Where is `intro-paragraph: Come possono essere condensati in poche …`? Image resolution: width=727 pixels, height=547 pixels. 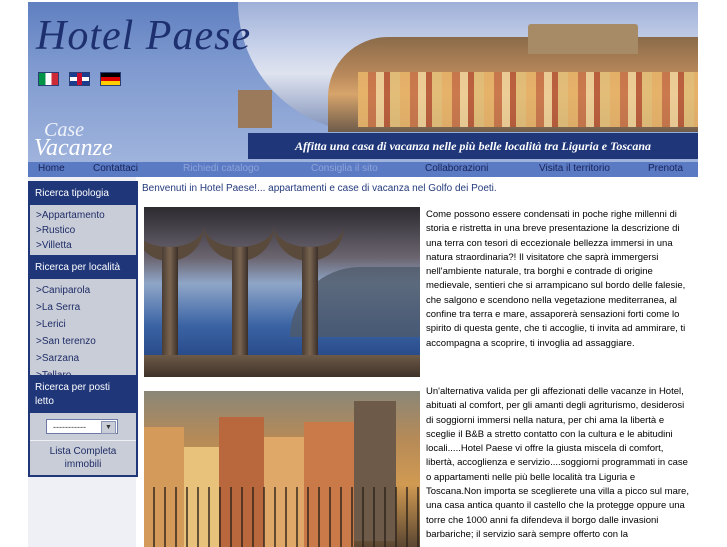
intro-paragraph: Come possono essere condensati in poche … is located at coordinates (556, 279).